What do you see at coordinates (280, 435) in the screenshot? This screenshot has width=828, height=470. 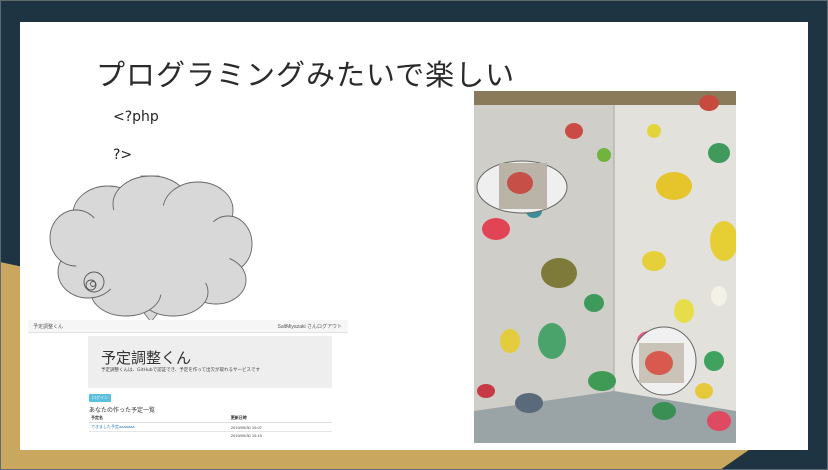 I see `updated-at-cell: 2019/09/30 15:19` at bounding box center [280, 435].